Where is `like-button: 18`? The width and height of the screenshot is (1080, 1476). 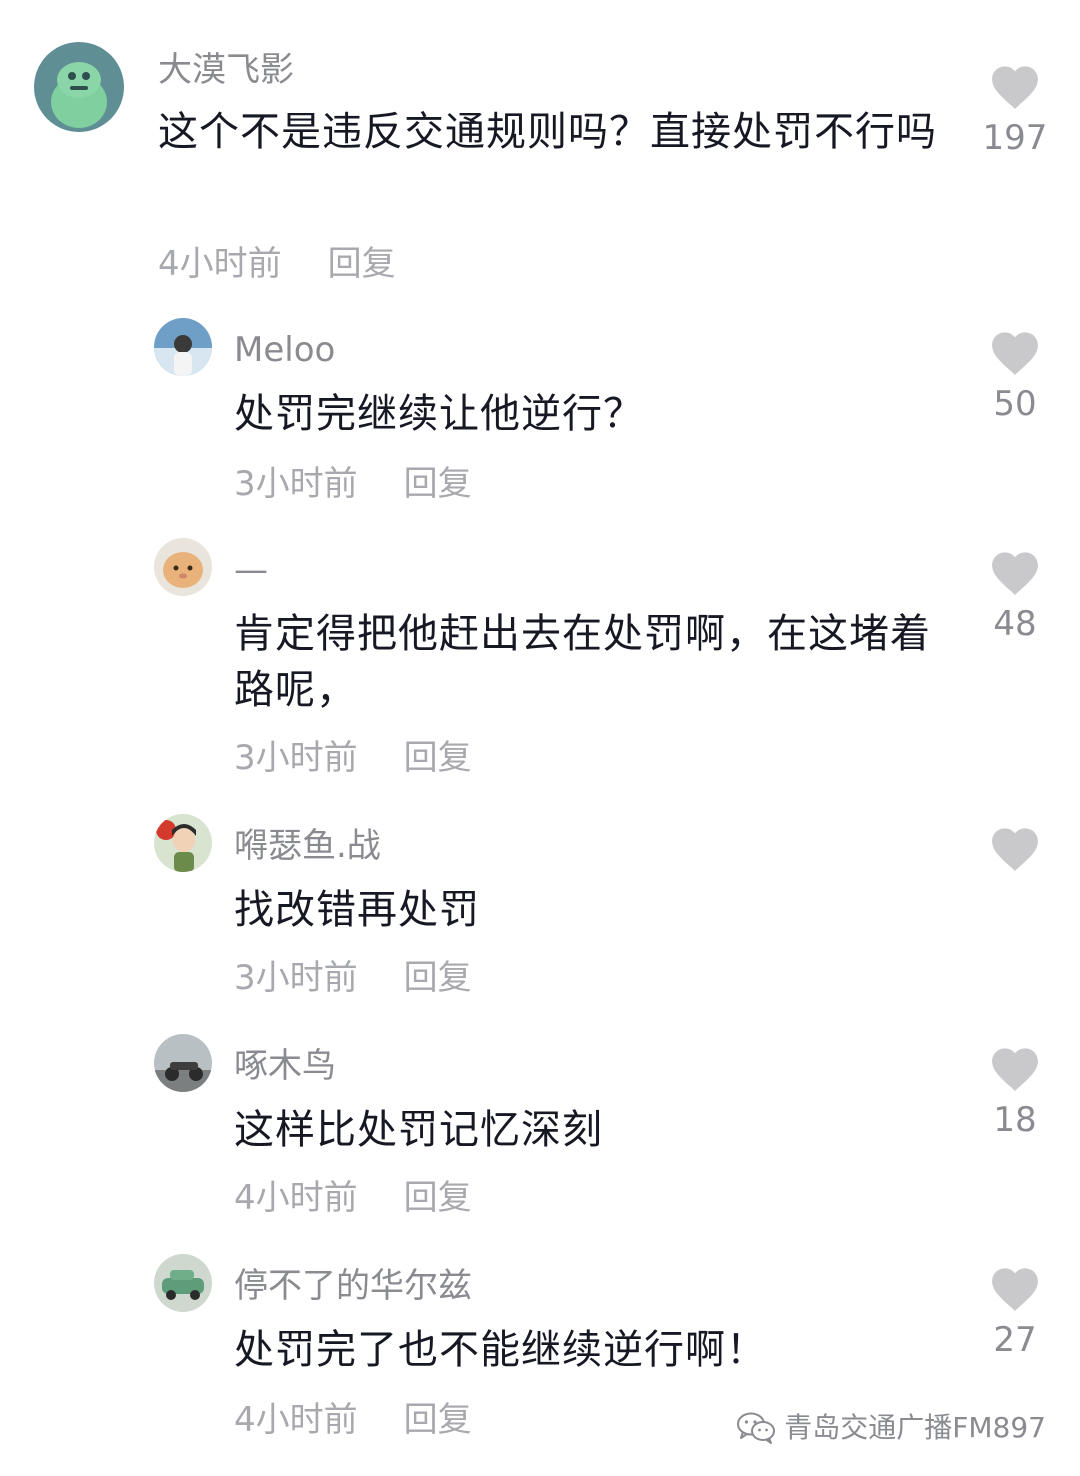
like-button: 18 is located at coordinates (1015, 1092).